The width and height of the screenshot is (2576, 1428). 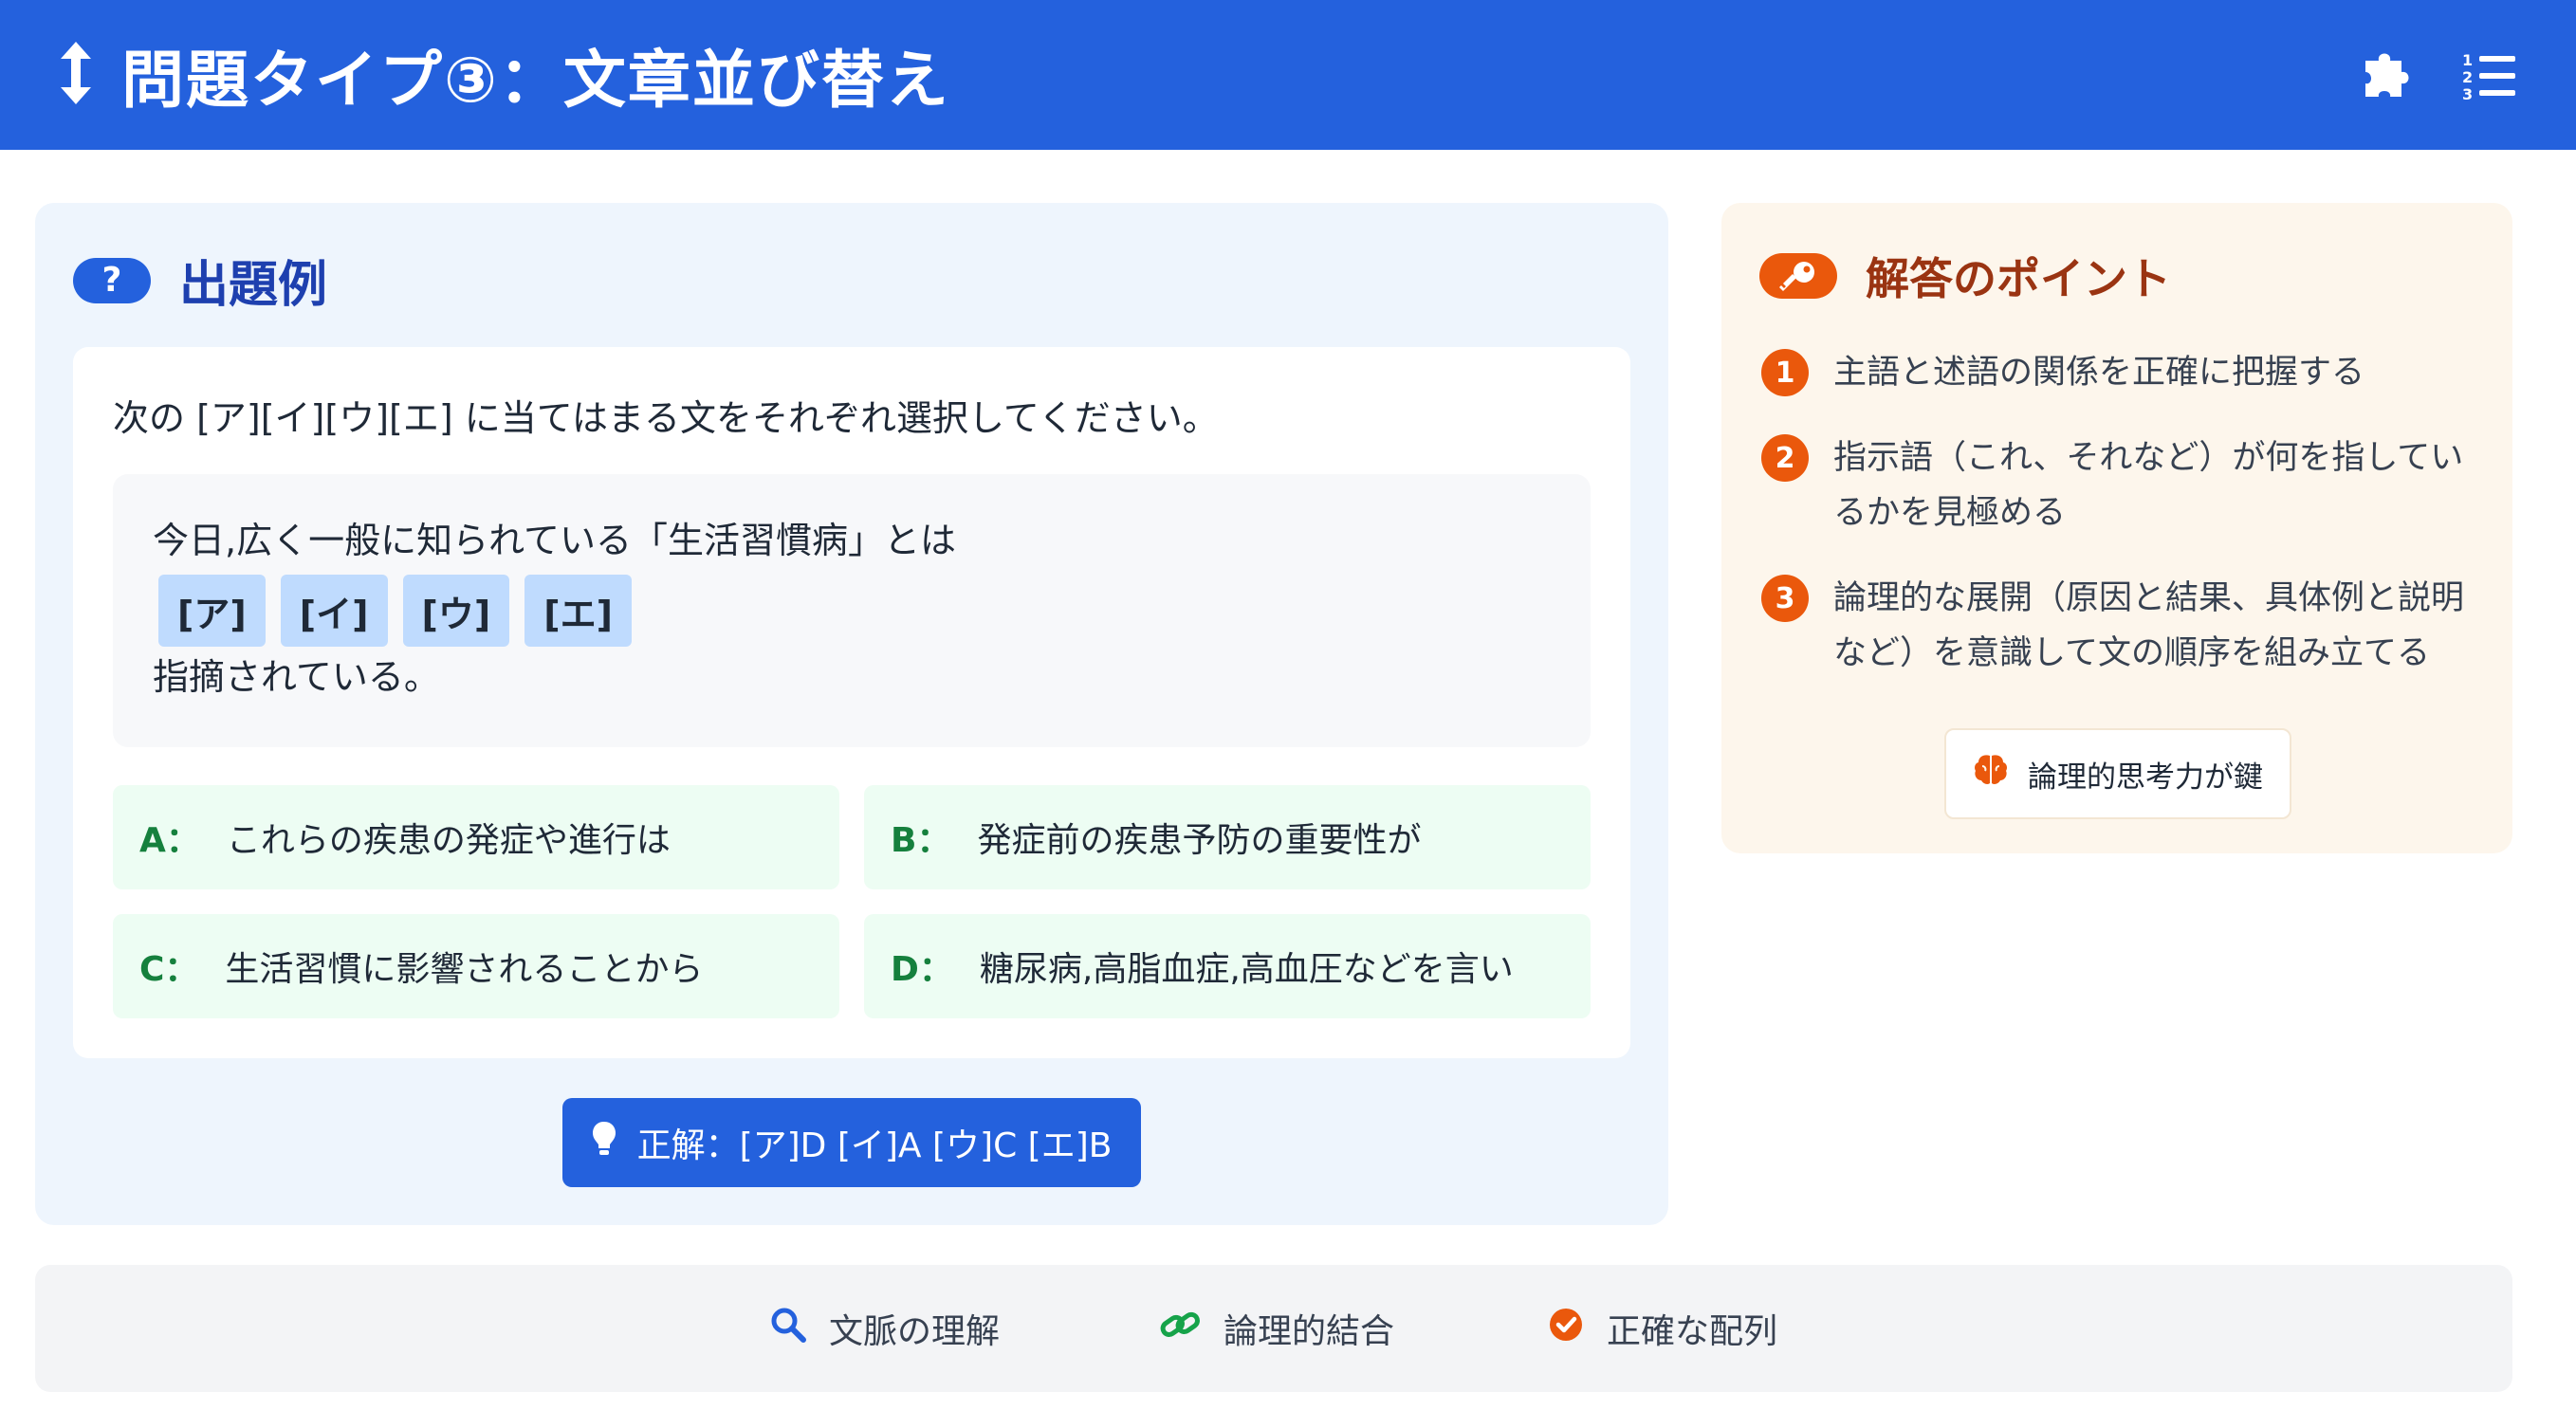 I want to click on keyword-label: 正確な配列, so click(x=1692, y=1331).